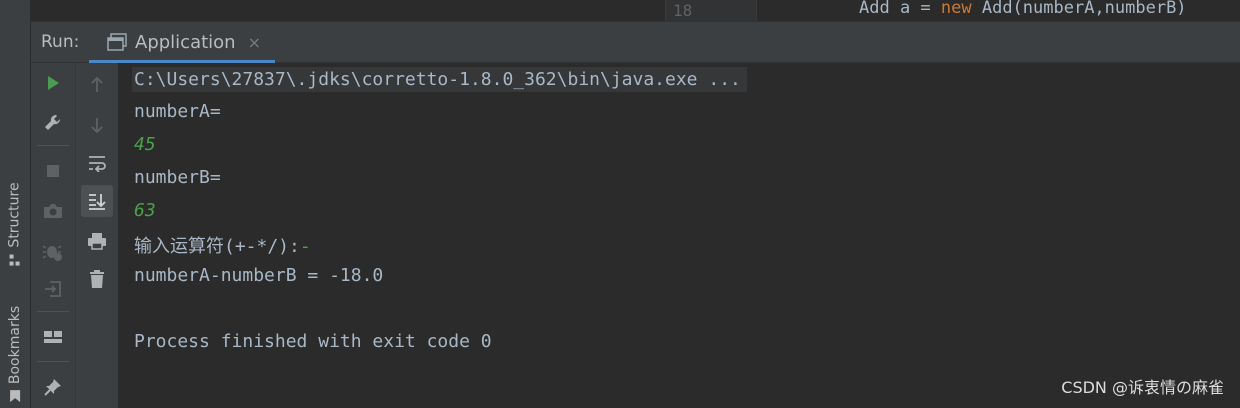 The image size is (1240, 408). I want to click on pin-tab-button, so click(53, 387).